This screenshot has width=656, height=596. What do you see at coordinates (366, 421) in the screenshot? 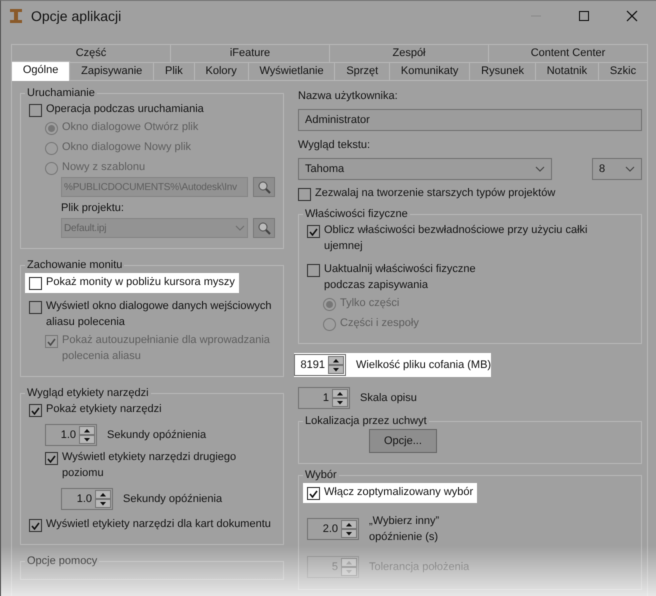
I see `group-title: Lokalizacja przez uchwyt` at bounding box center [366, 421].